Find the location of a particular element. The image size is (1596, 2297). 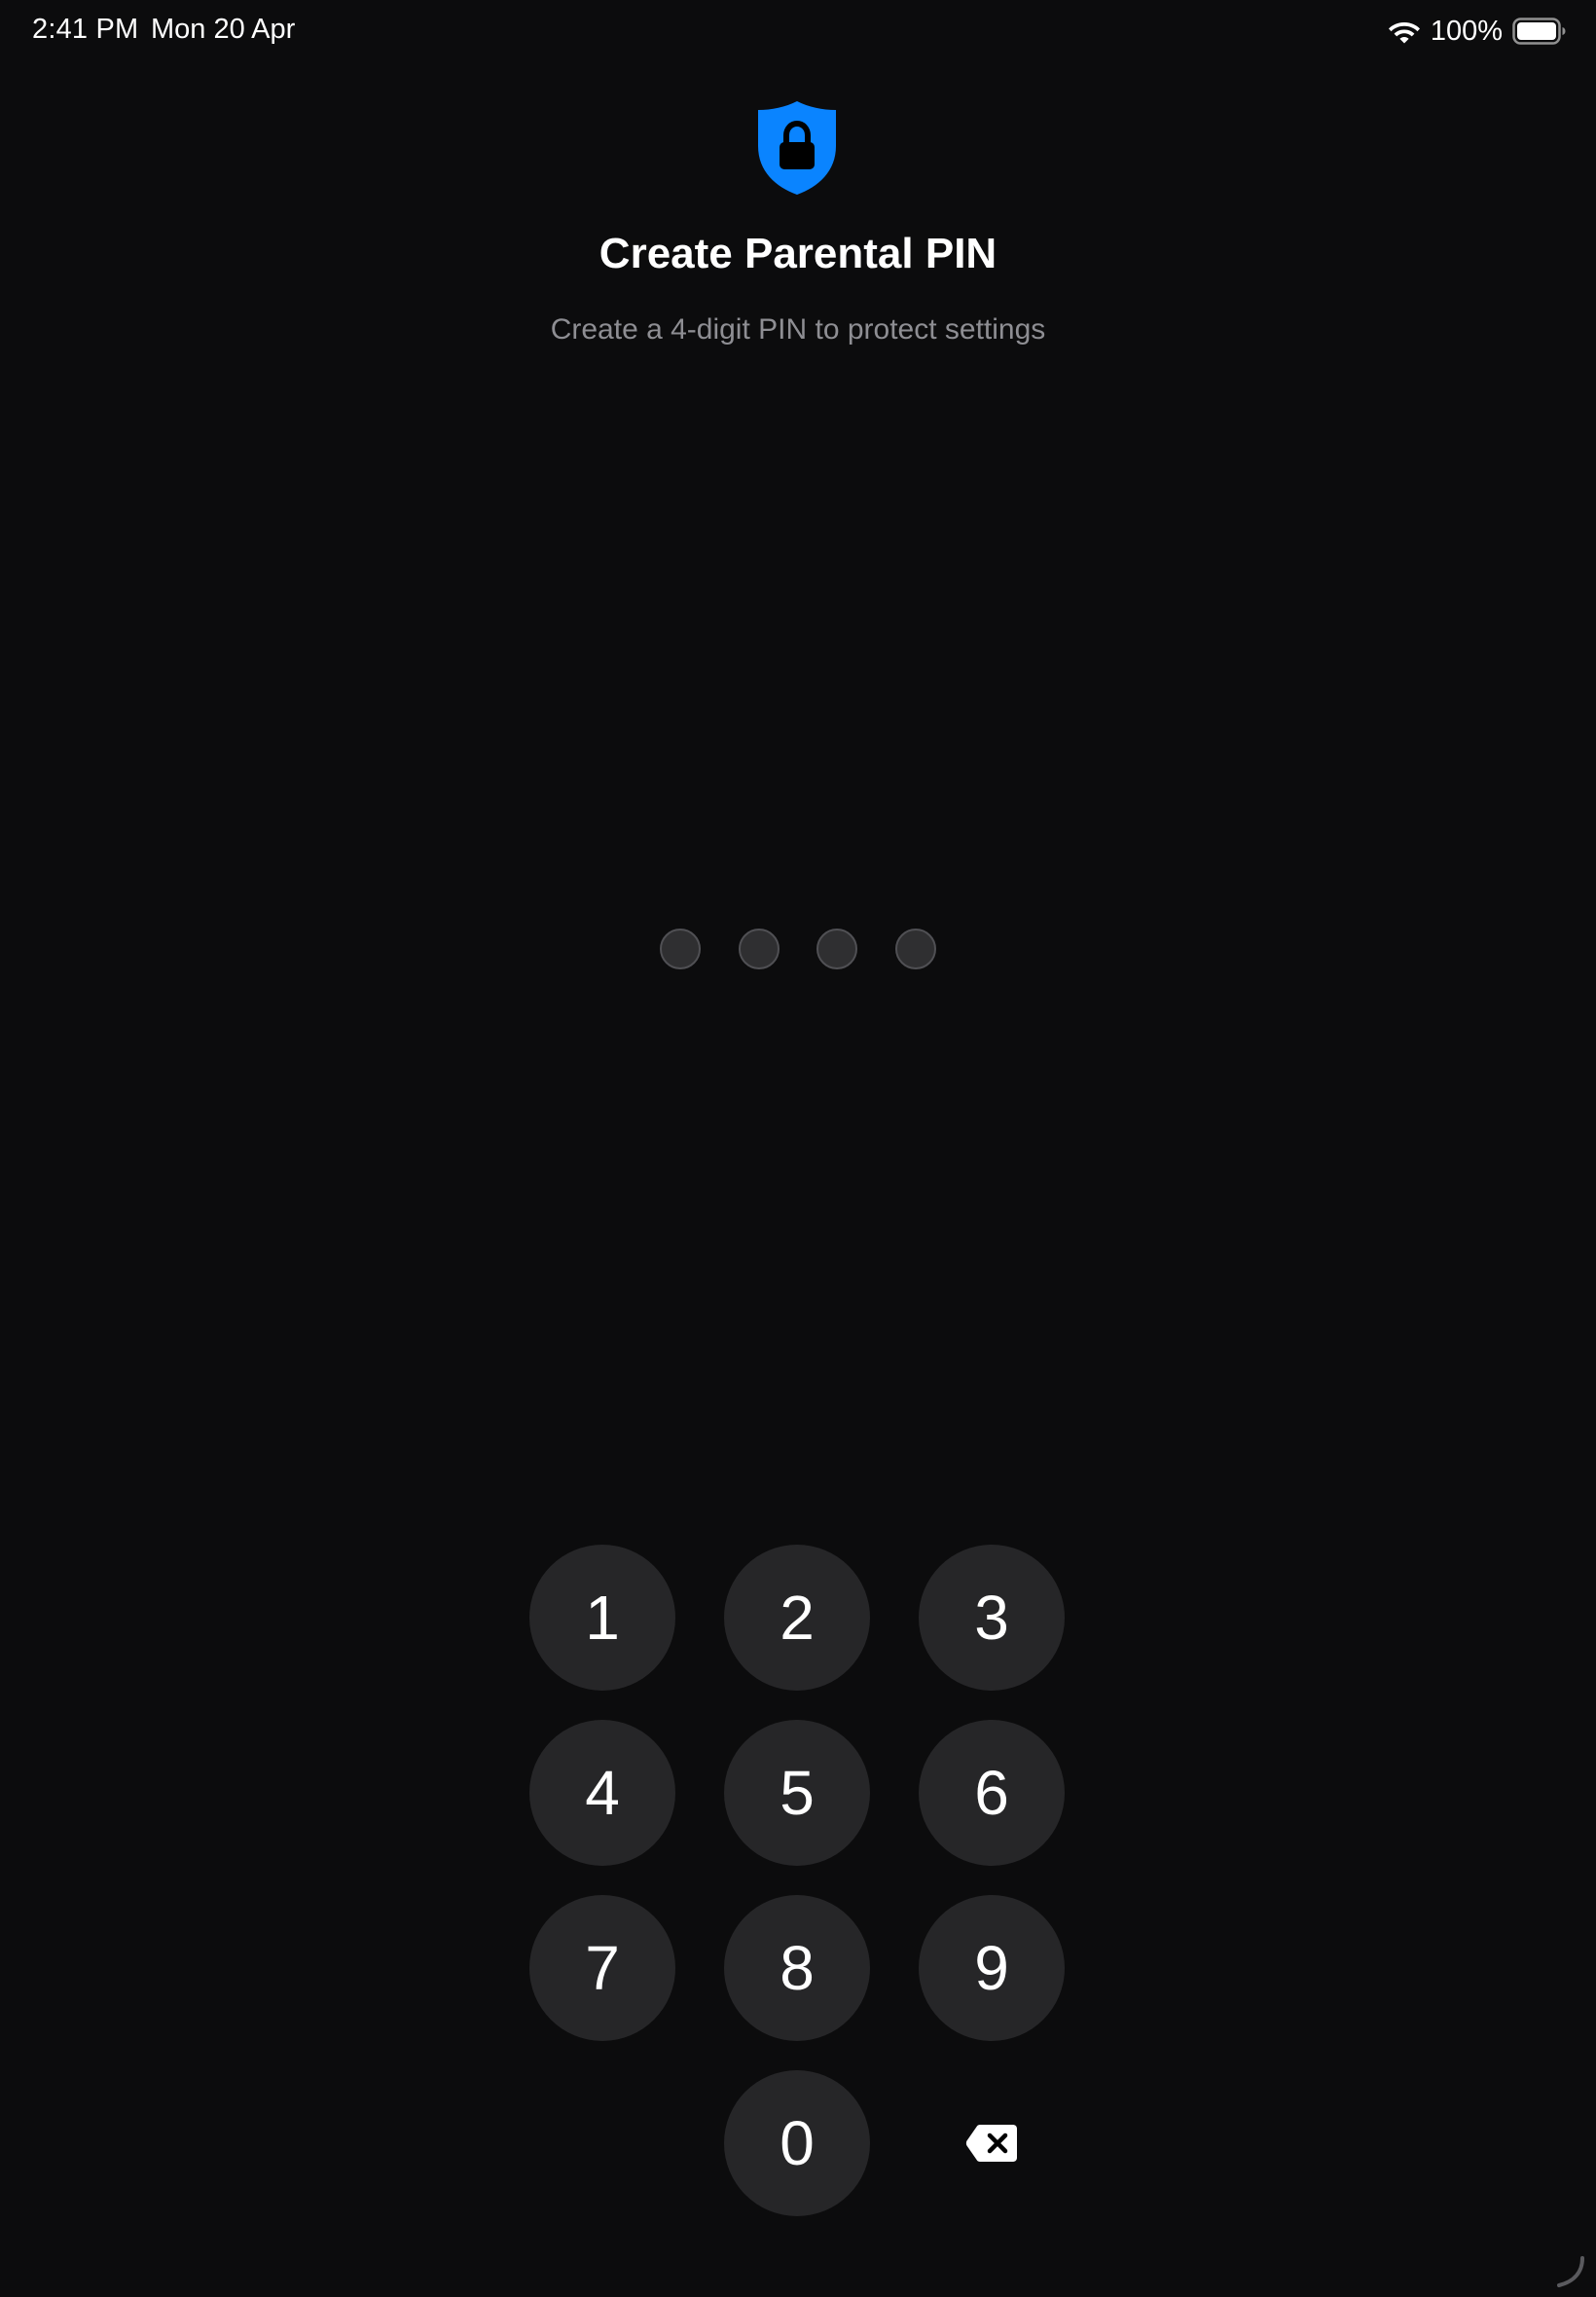

key-2: 2 is located at coordinates (797, 1618).